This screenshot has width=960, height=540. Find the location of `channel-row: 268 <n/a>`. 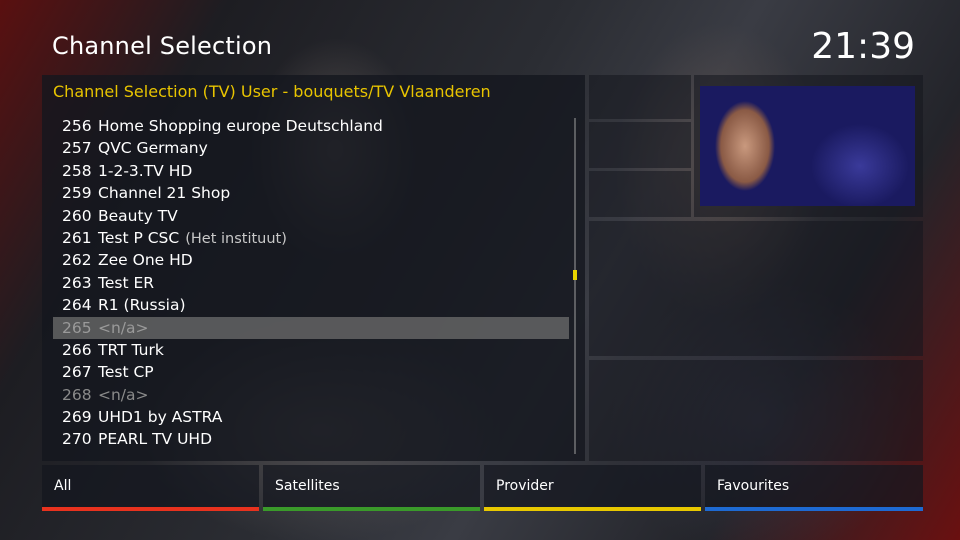

channel-row: 268 <n/a> is located at coordinates (311, 395).